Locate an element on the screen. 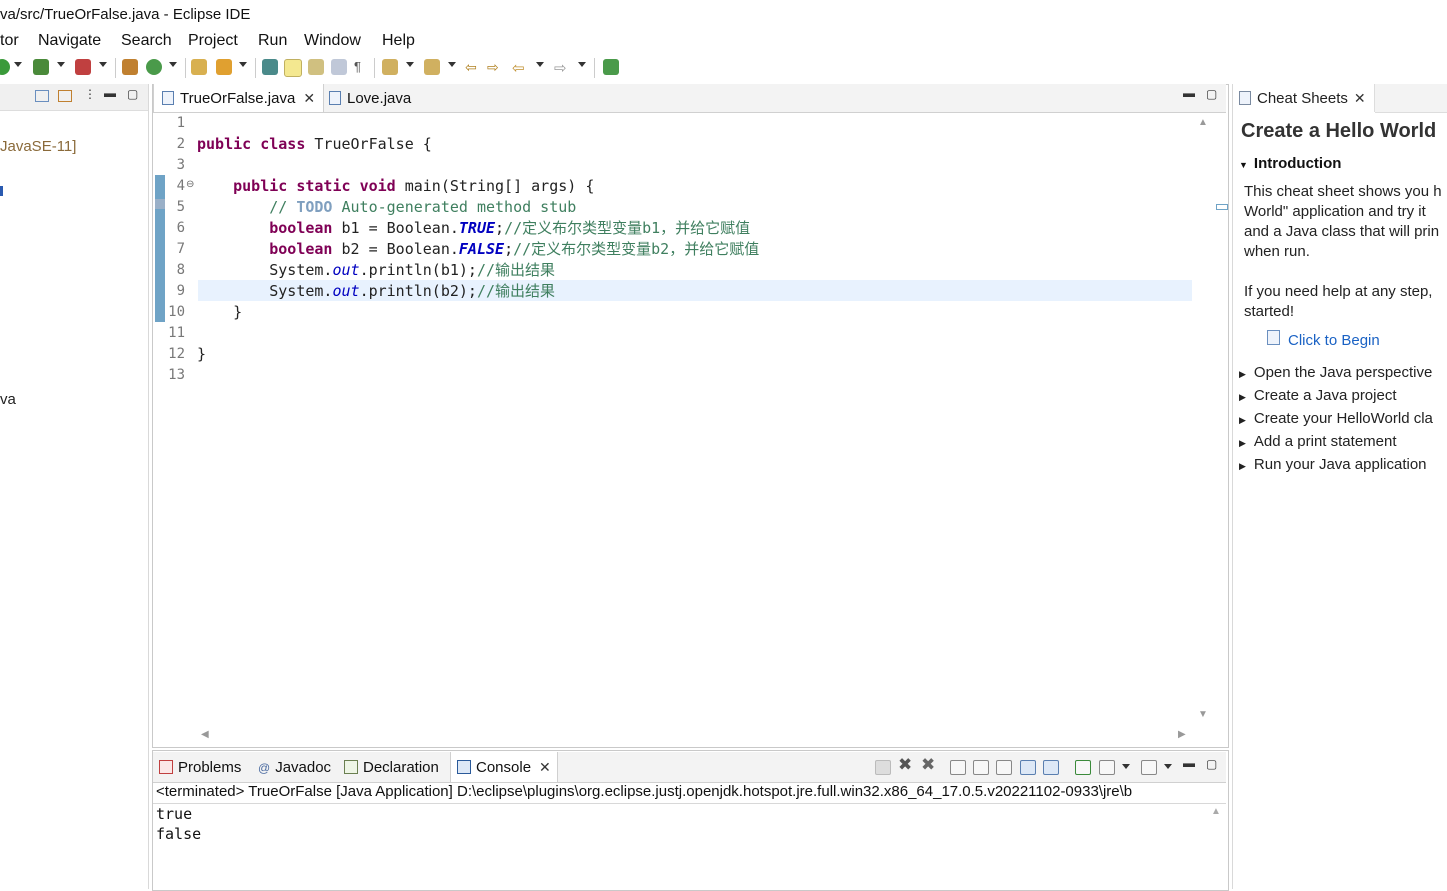 The height and width of the screenshot is (891, 1447). click-to-begin-link: Click to Begin is located at coordinates (1334, 340).